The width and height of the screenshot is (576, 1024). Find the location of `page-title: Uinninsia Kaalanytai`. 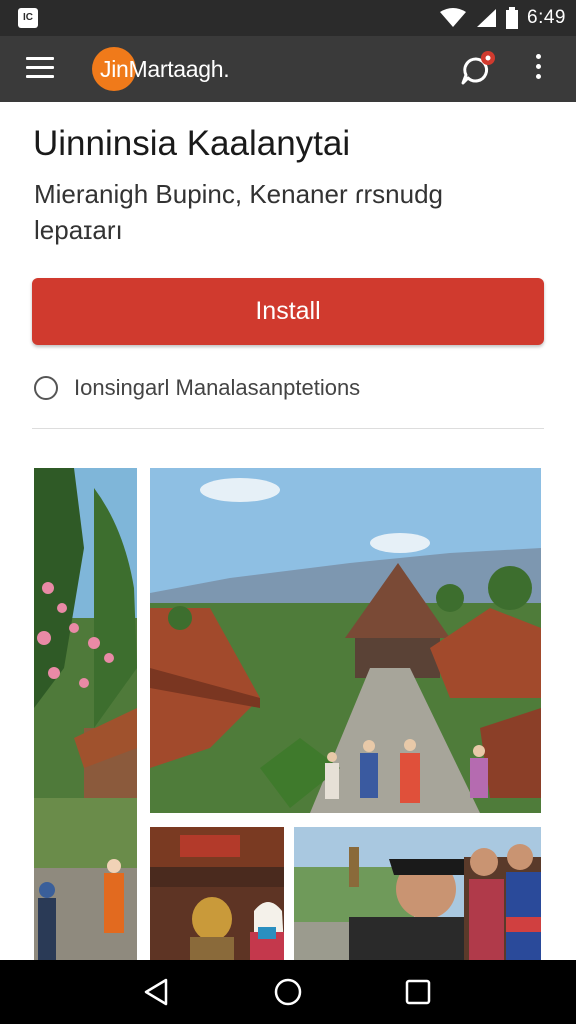

page-title: Uinninsia Kaalanytai is located at coordinates (192, 143).